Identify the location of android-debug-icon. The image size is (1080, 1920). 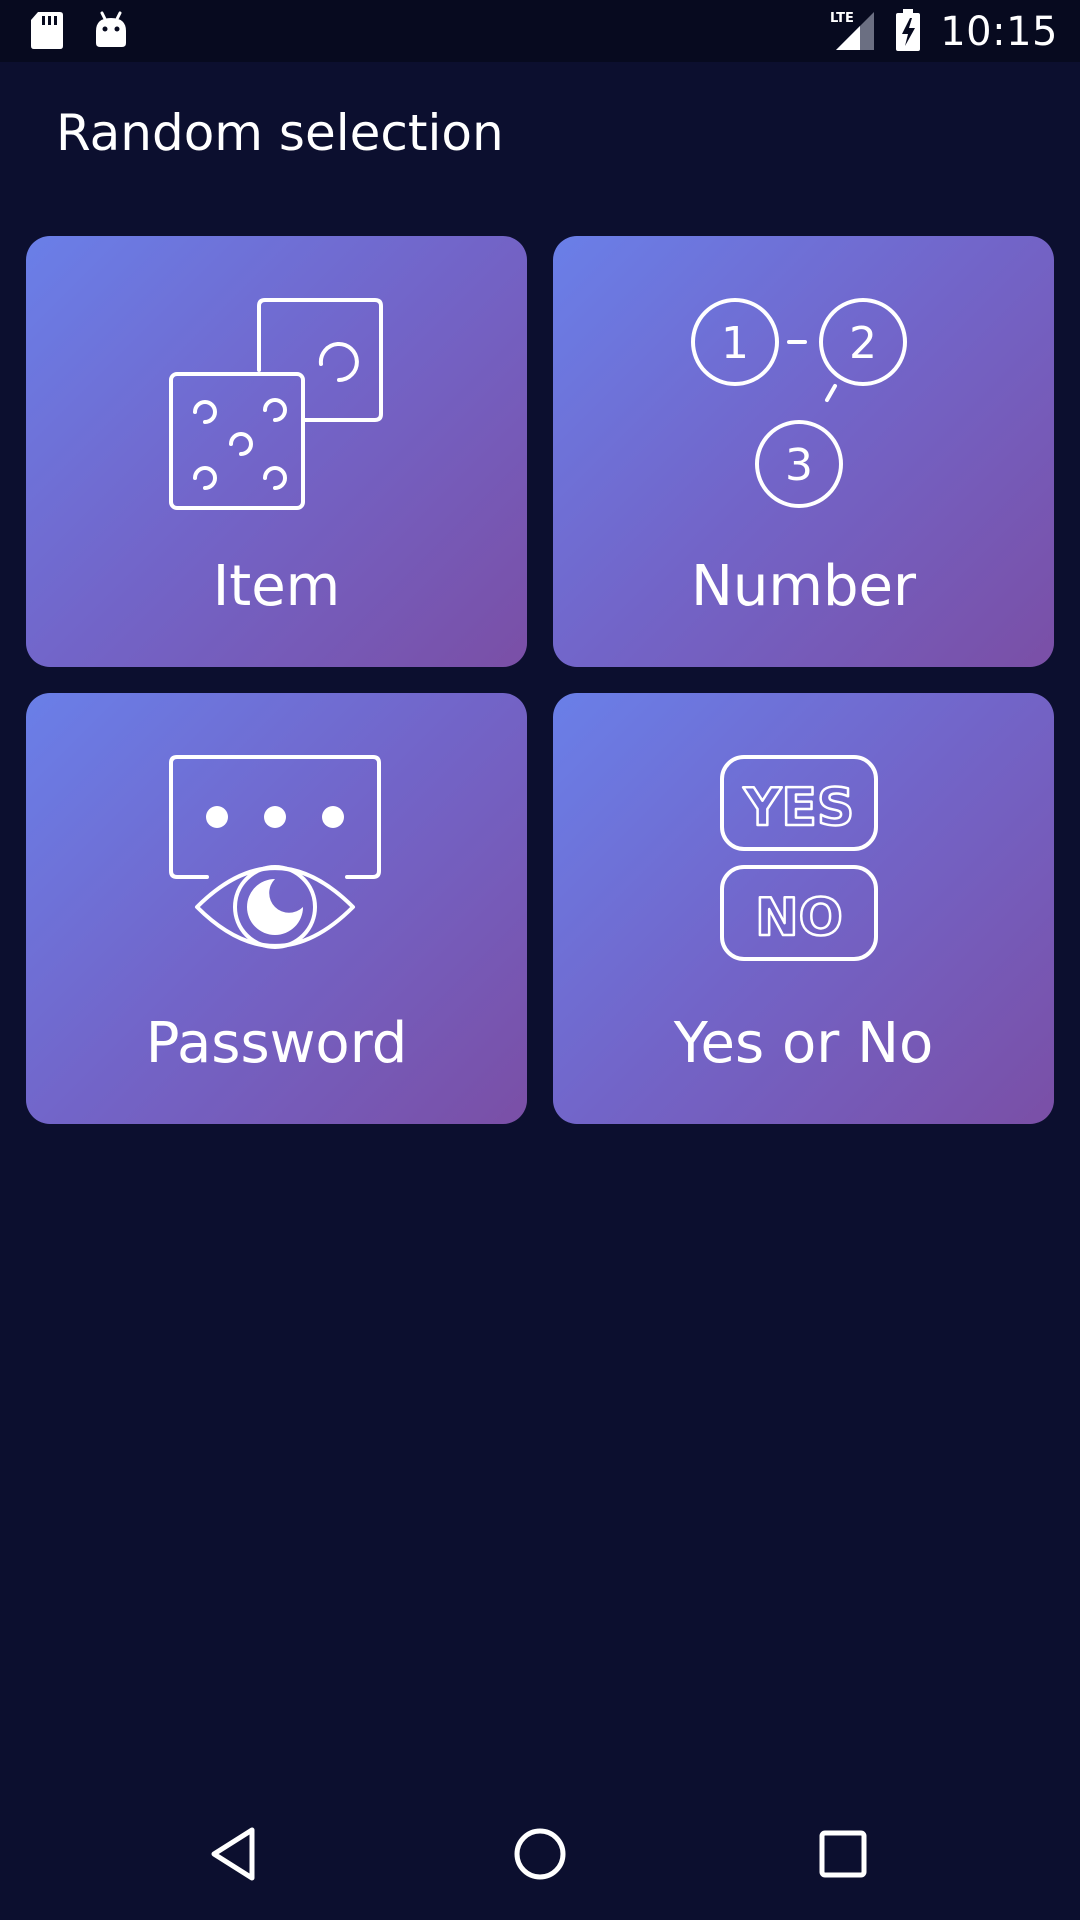
(111, 32).